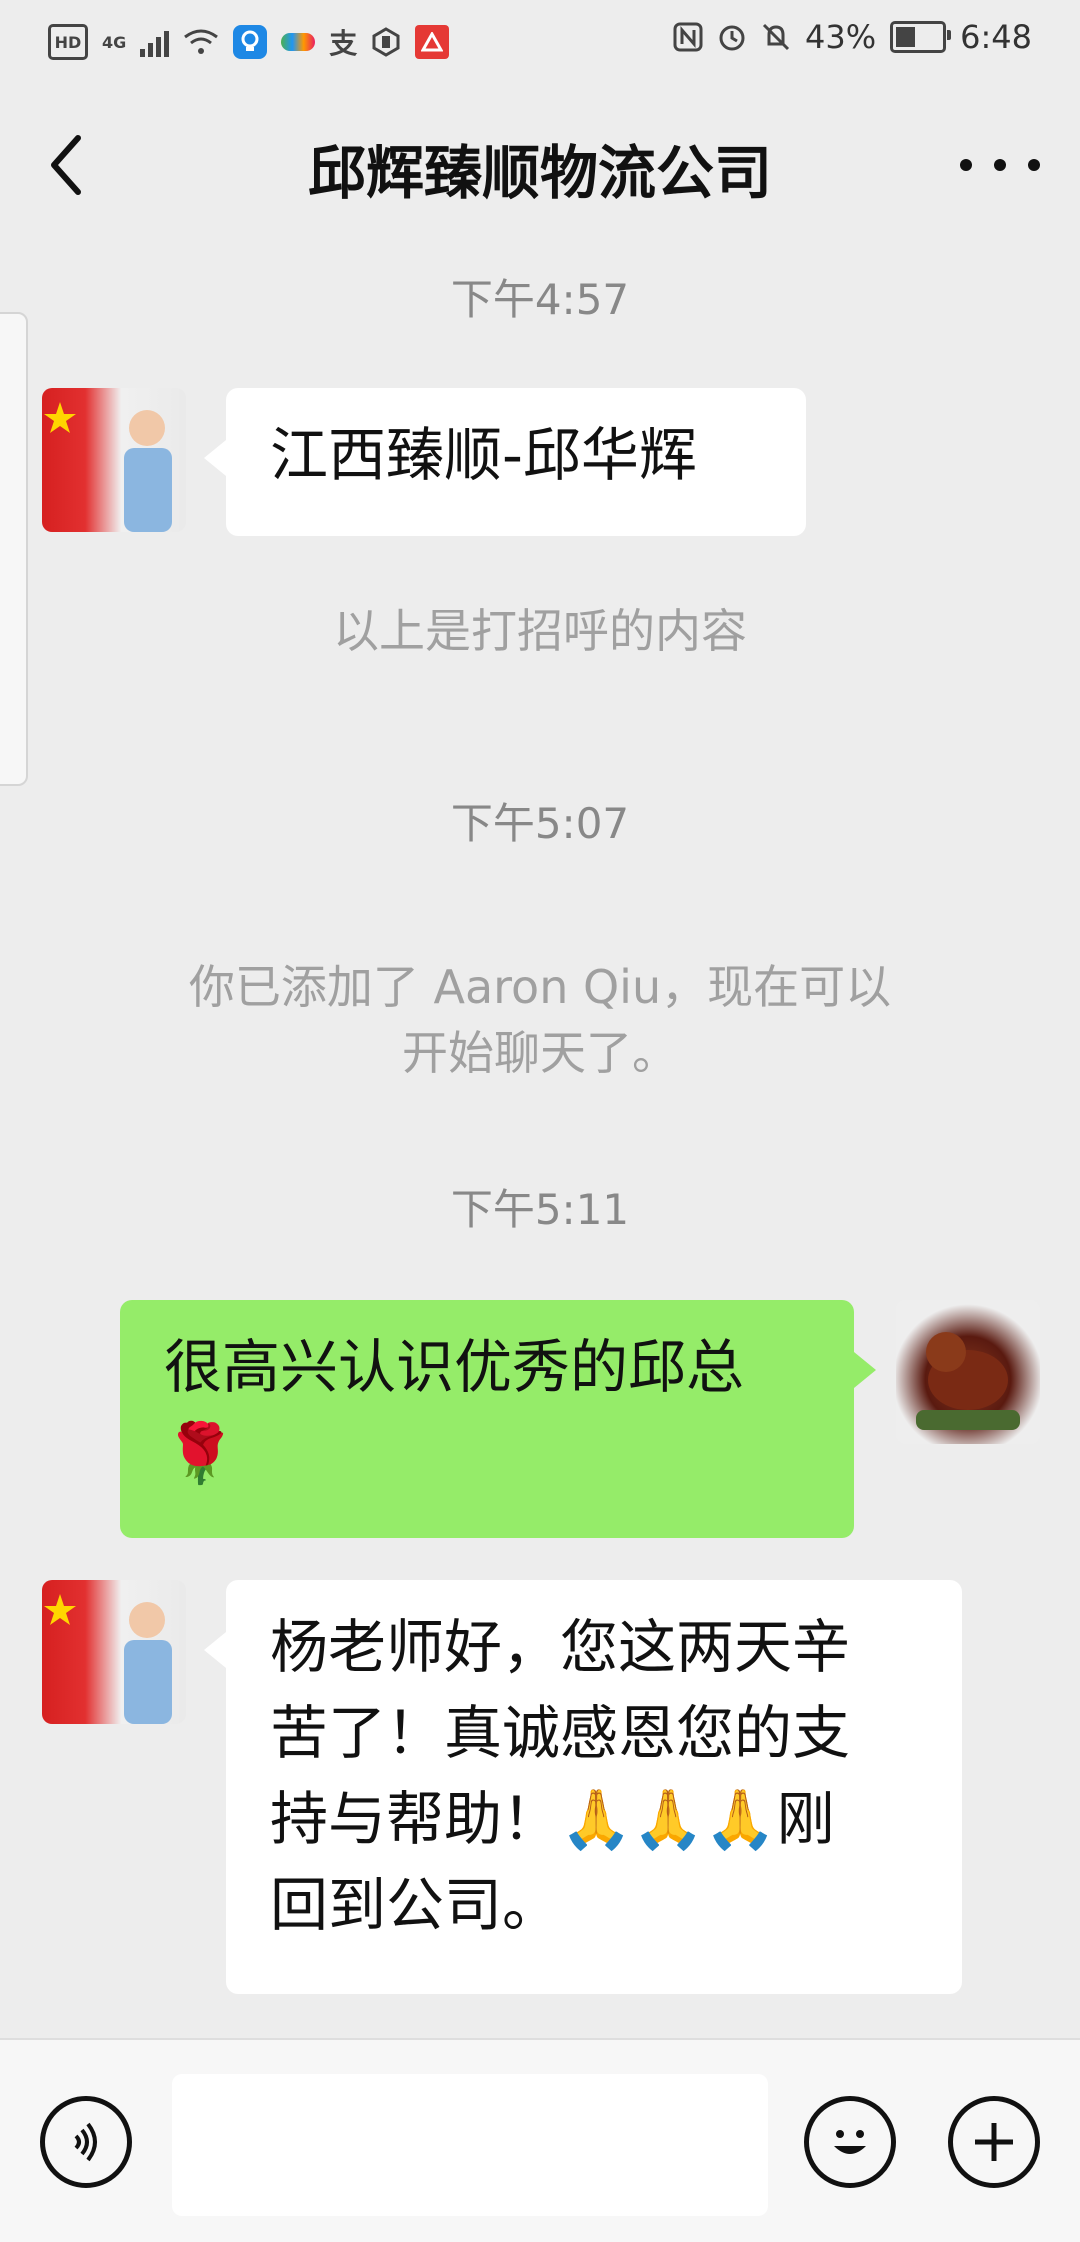  What do you see at coordinates (470, 2145) in the screenshot?
I see `message-input` at bounding box center [470, 2145].